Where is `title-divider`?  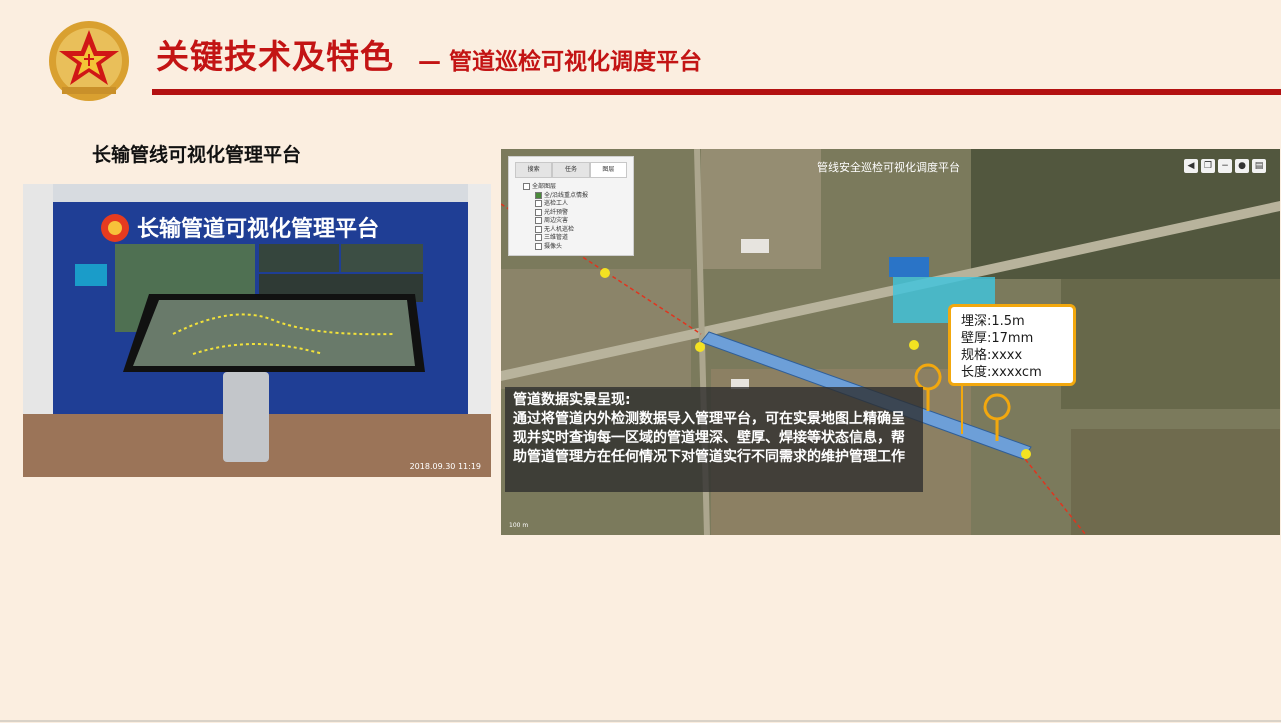 title-divider is located at coordinates (716, 92).